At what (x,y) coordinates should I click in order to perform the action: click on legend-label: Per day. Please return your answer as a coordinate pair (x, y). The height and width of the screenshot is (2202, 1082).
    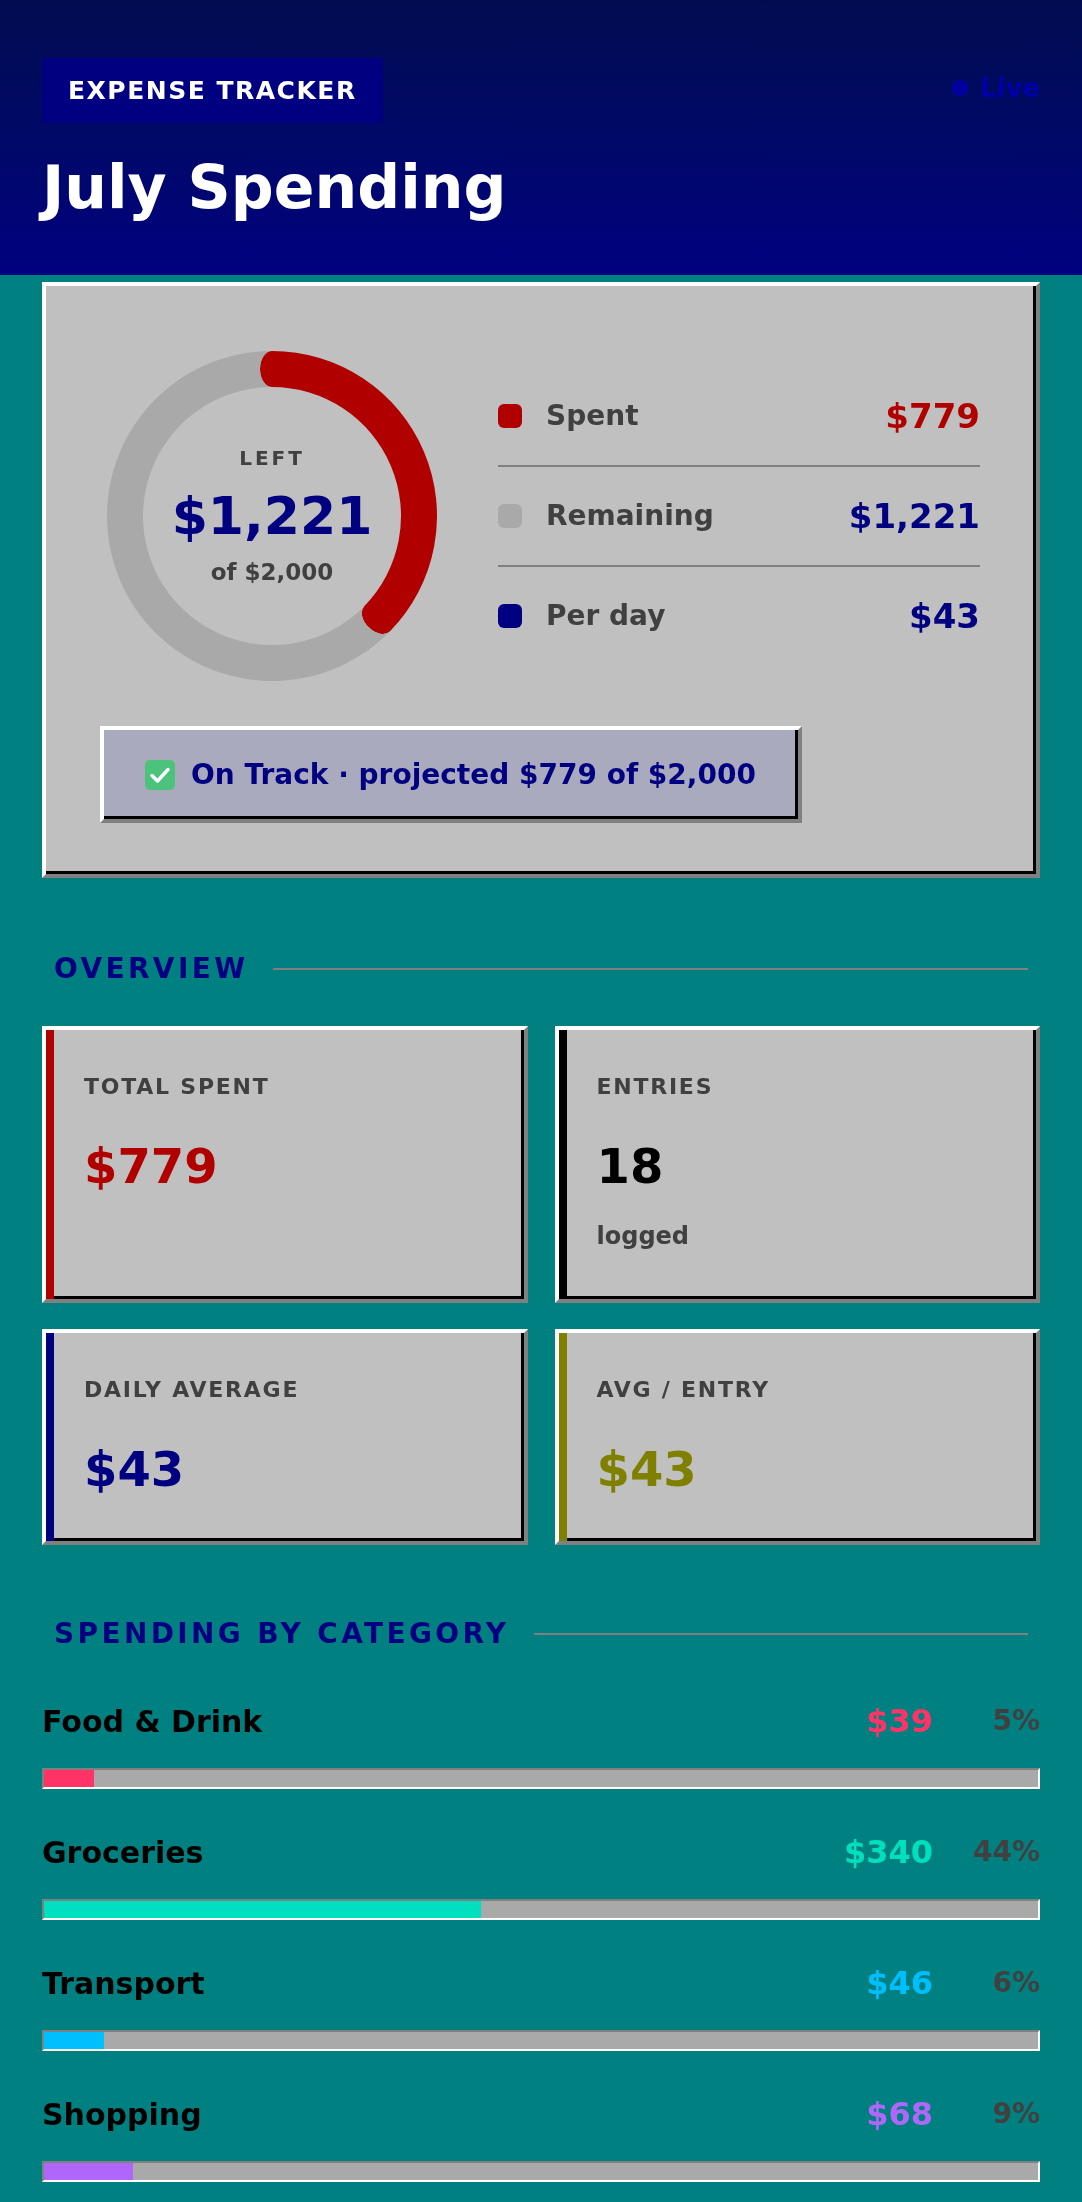
    Looking at the image, I should click on (606, 616).